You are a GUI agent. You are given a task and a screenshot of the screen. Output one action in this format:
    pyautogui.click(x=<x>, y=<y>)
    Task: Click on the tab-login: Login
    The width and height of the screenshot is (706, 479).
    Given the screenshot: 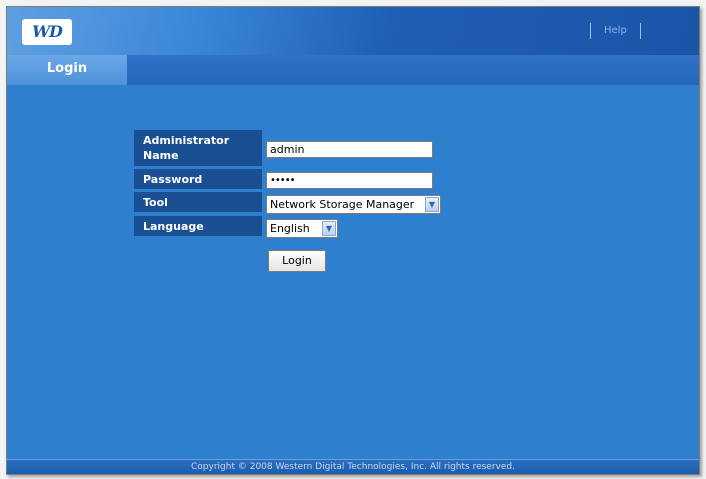 What is the action you would take?
    pyautogui.click(x=67, y=70)
    